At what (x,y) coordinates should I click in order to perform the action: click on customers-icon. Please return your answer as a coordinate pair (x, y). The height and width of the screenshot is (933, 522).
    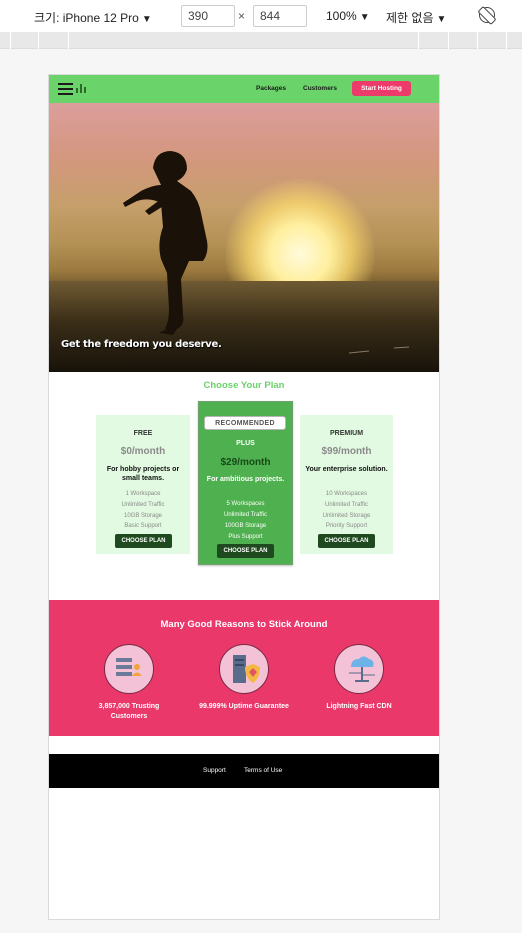
    Looking at the image, I should click on (129, 669).